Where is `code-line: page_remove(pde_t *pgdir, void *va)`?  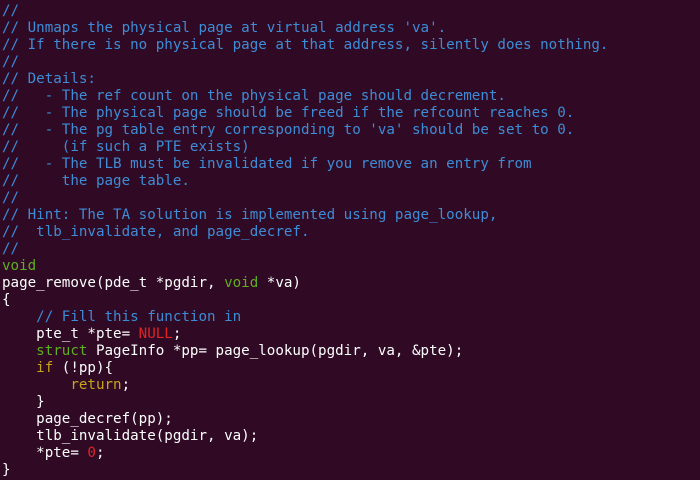 code-line: page_remove(pde_t *pgdir, void *va) is located at coordinates (305, 283).